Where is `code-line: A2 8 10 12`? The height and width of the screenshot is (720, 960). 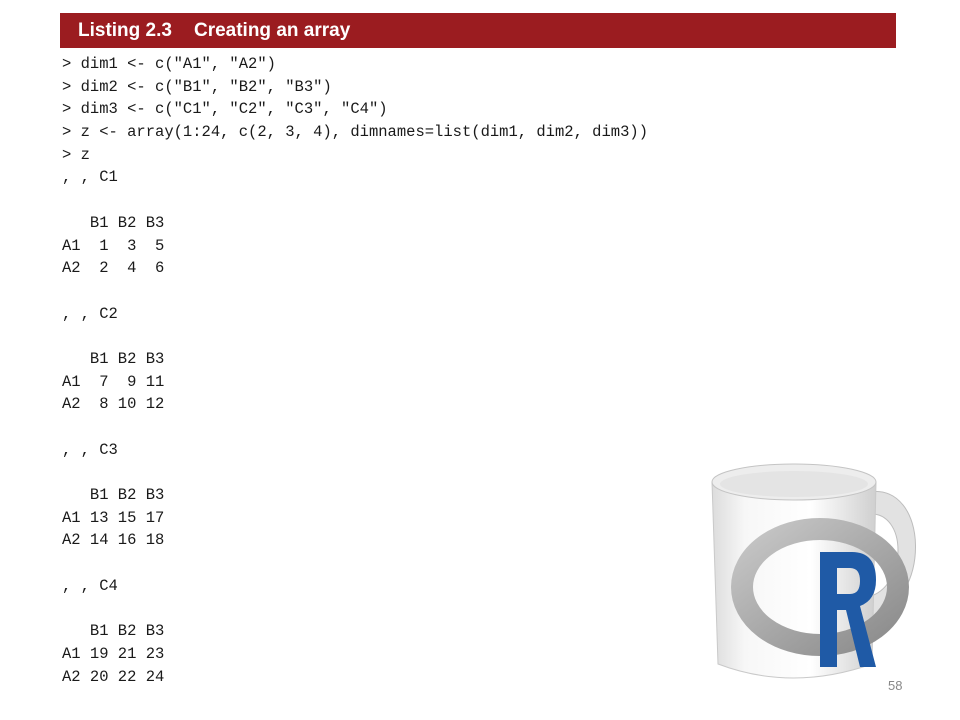
code-line: A2 8 10 12 is located at coordinates (113, 404).